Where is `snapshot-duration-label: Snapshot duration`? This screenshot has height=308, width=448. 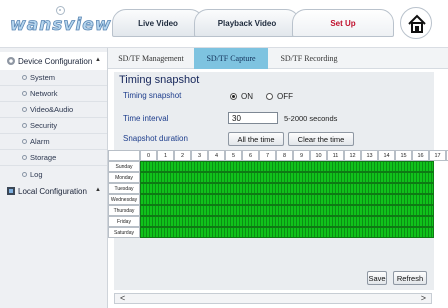 snapshot-duration-label: Snapshot duration is located at coordinates (155, 138).